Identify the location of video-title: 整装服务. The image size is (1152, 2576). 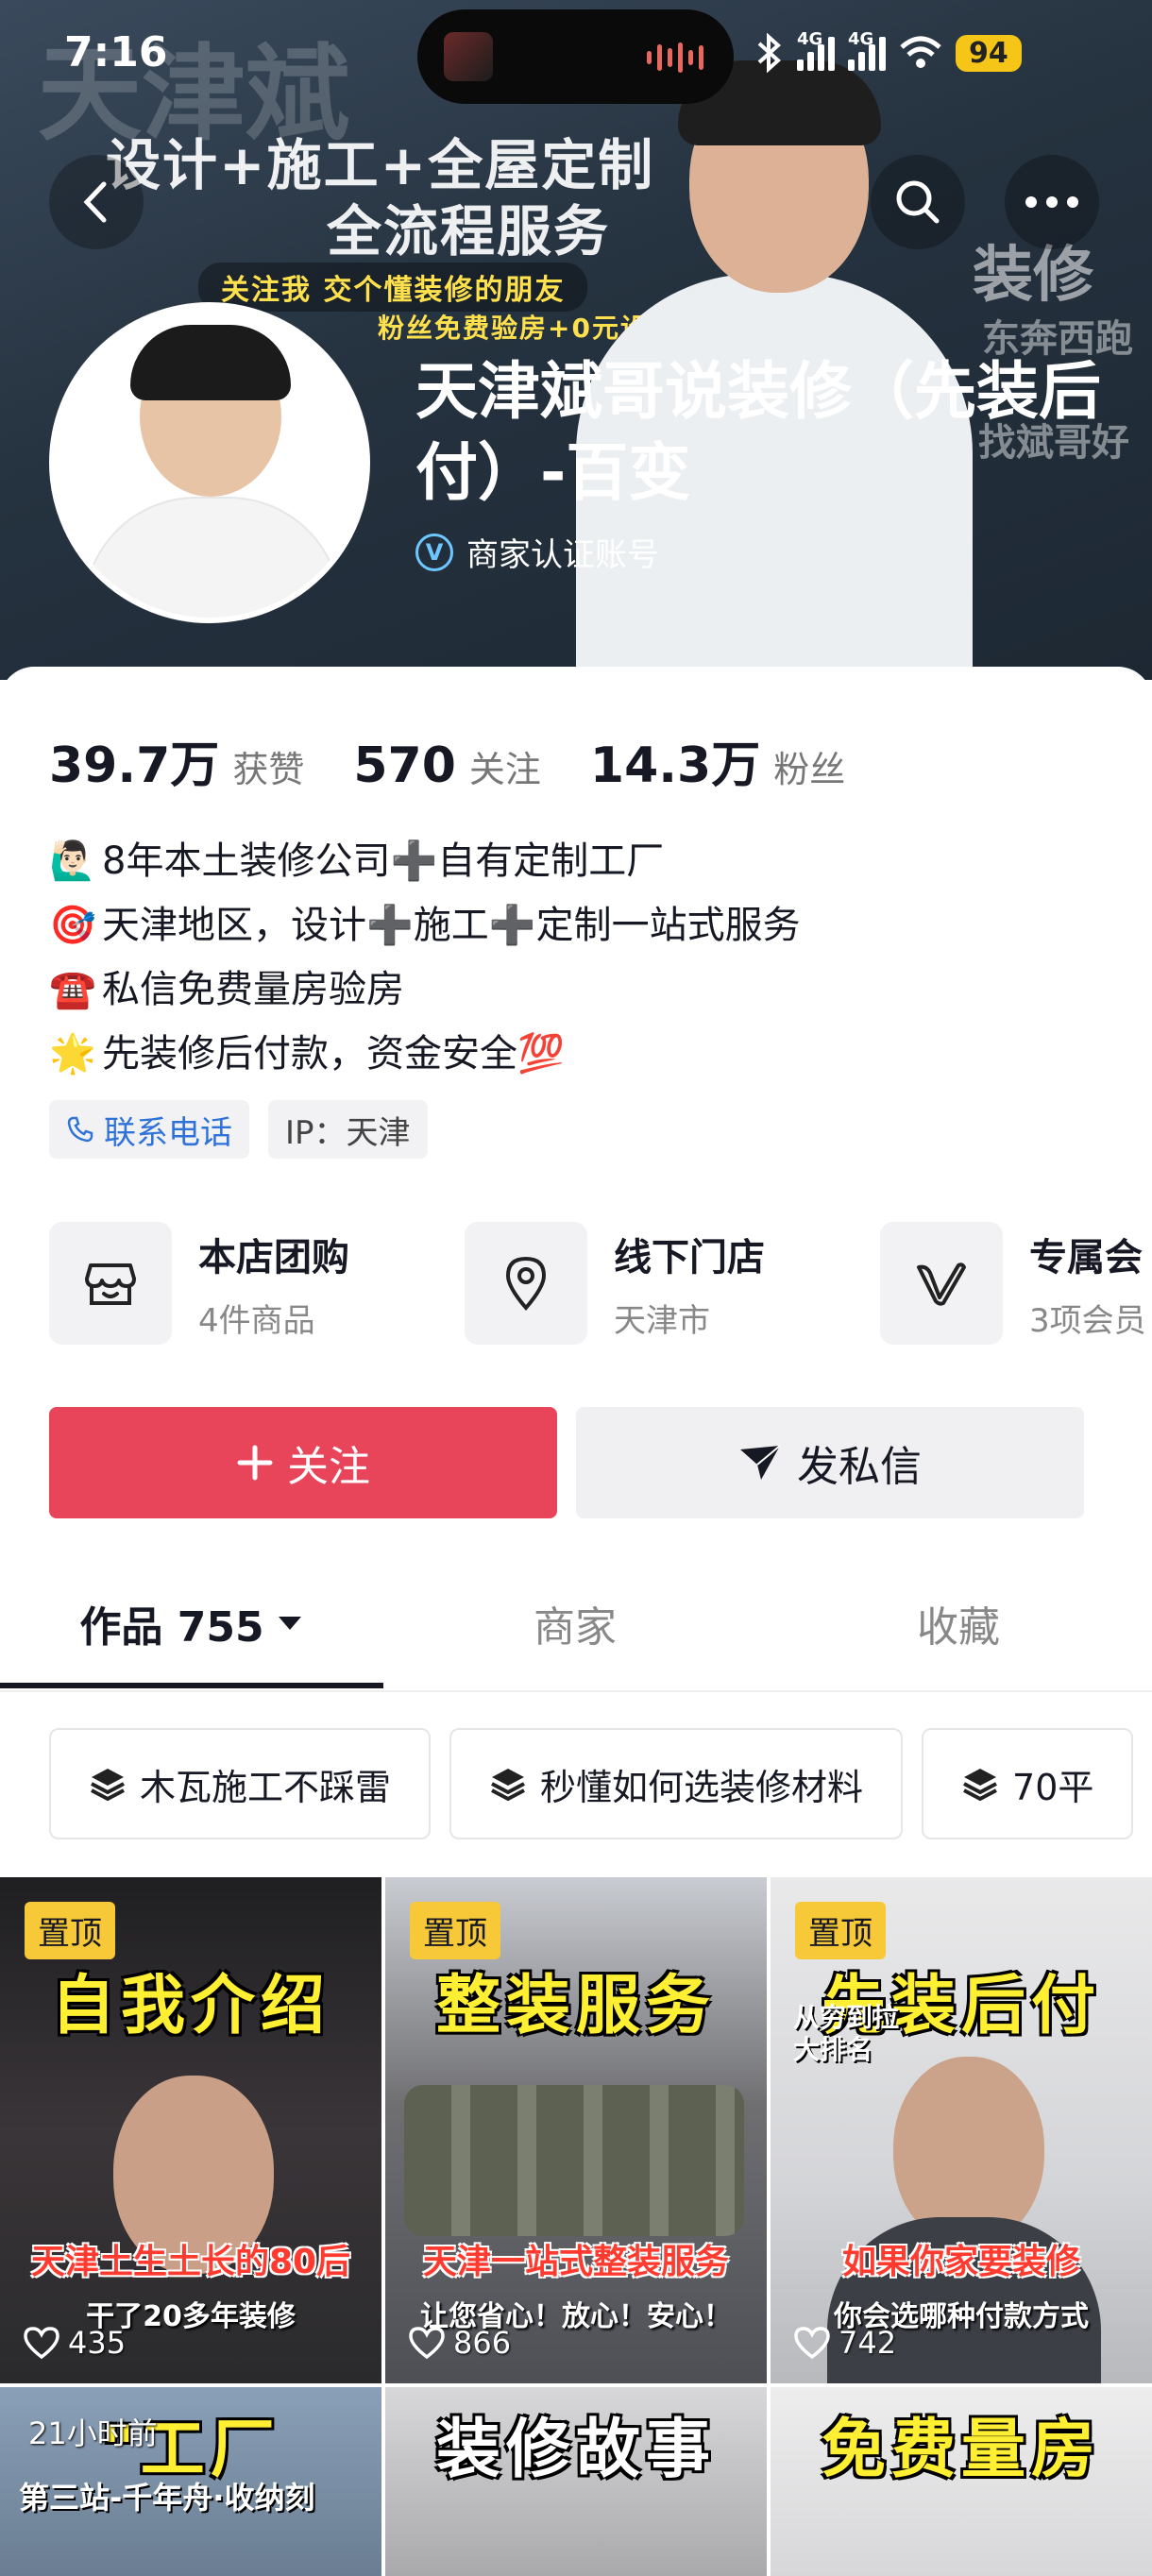
(575, 2006).